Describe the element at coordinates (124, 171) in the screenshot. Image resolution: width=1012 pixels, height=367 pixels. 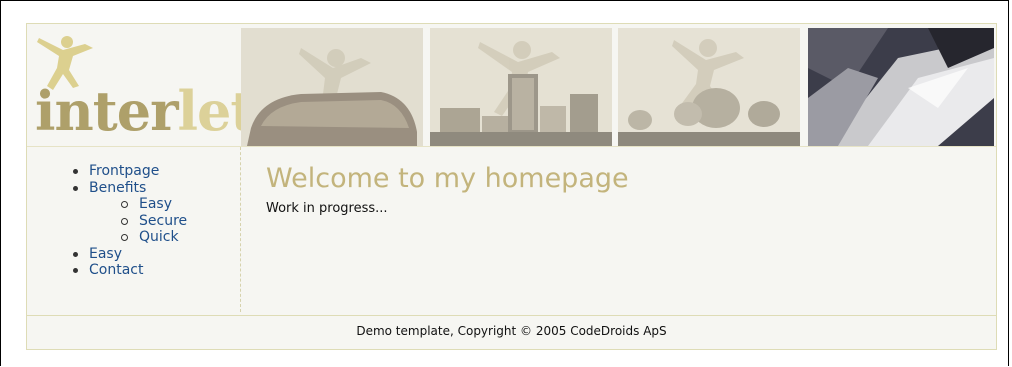
I see `nav-link-frontpage: Frontpage` at that location.